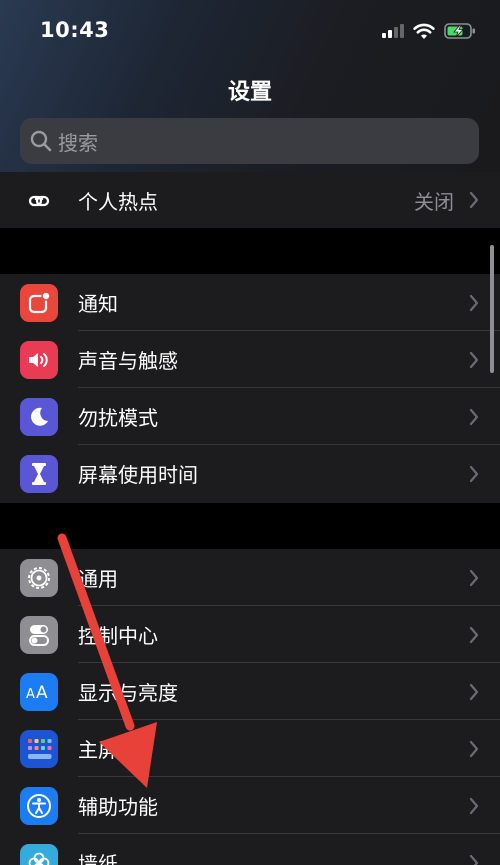 The height and width of the screenshot is (865, 500). What do you see at coordinates (98, 858) in the screenshot?
I see `settings-row-label: 墙纸` at bounding box center [98, 858].